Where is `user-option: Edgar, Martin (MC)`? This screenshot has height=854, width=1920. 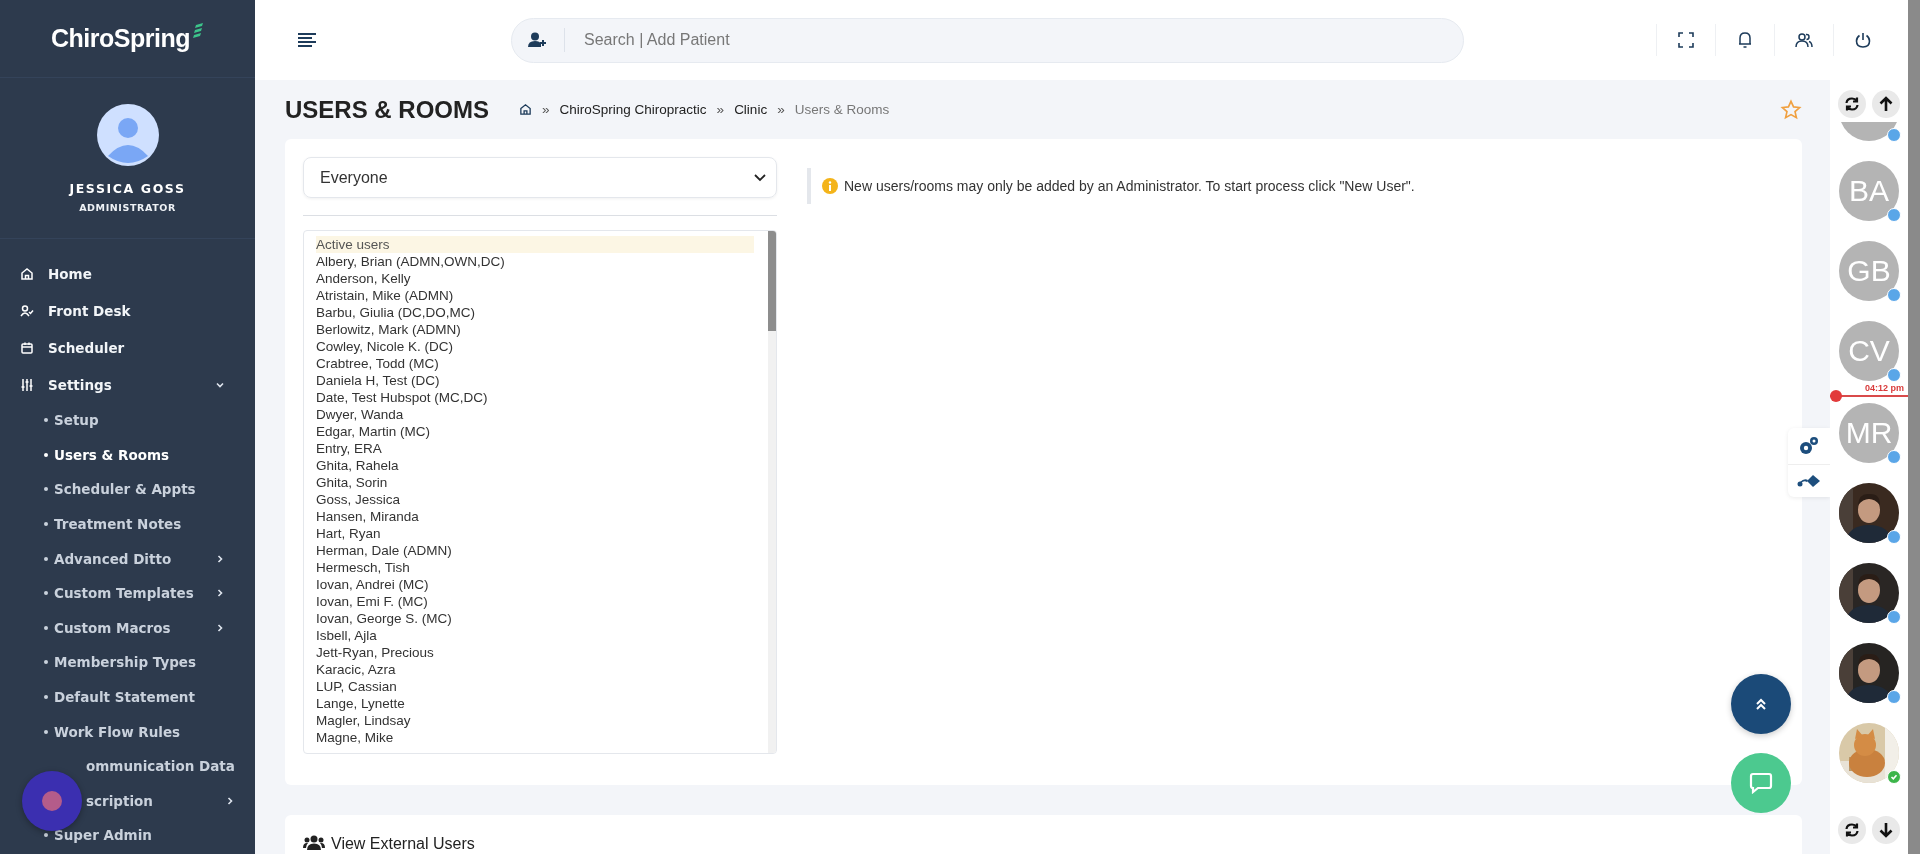
user-option: Edgar, Martin (MC) is located at coordinates (535, 431).